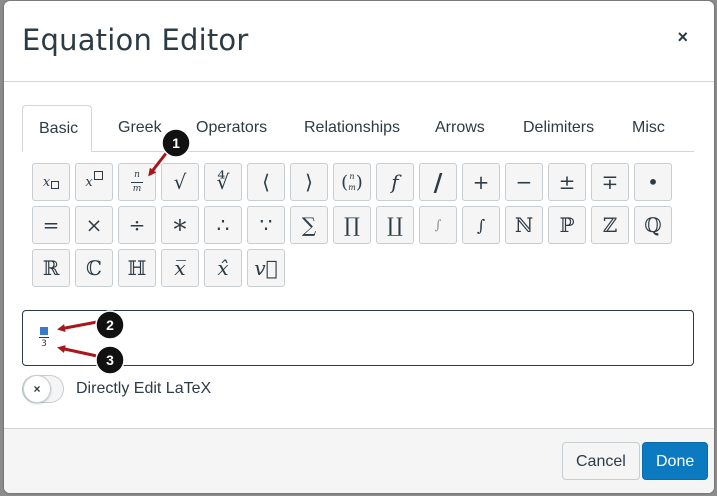  Describe the element at coordinates (682, 37) in the screenshot. I see `close-icon: ×` at that location.